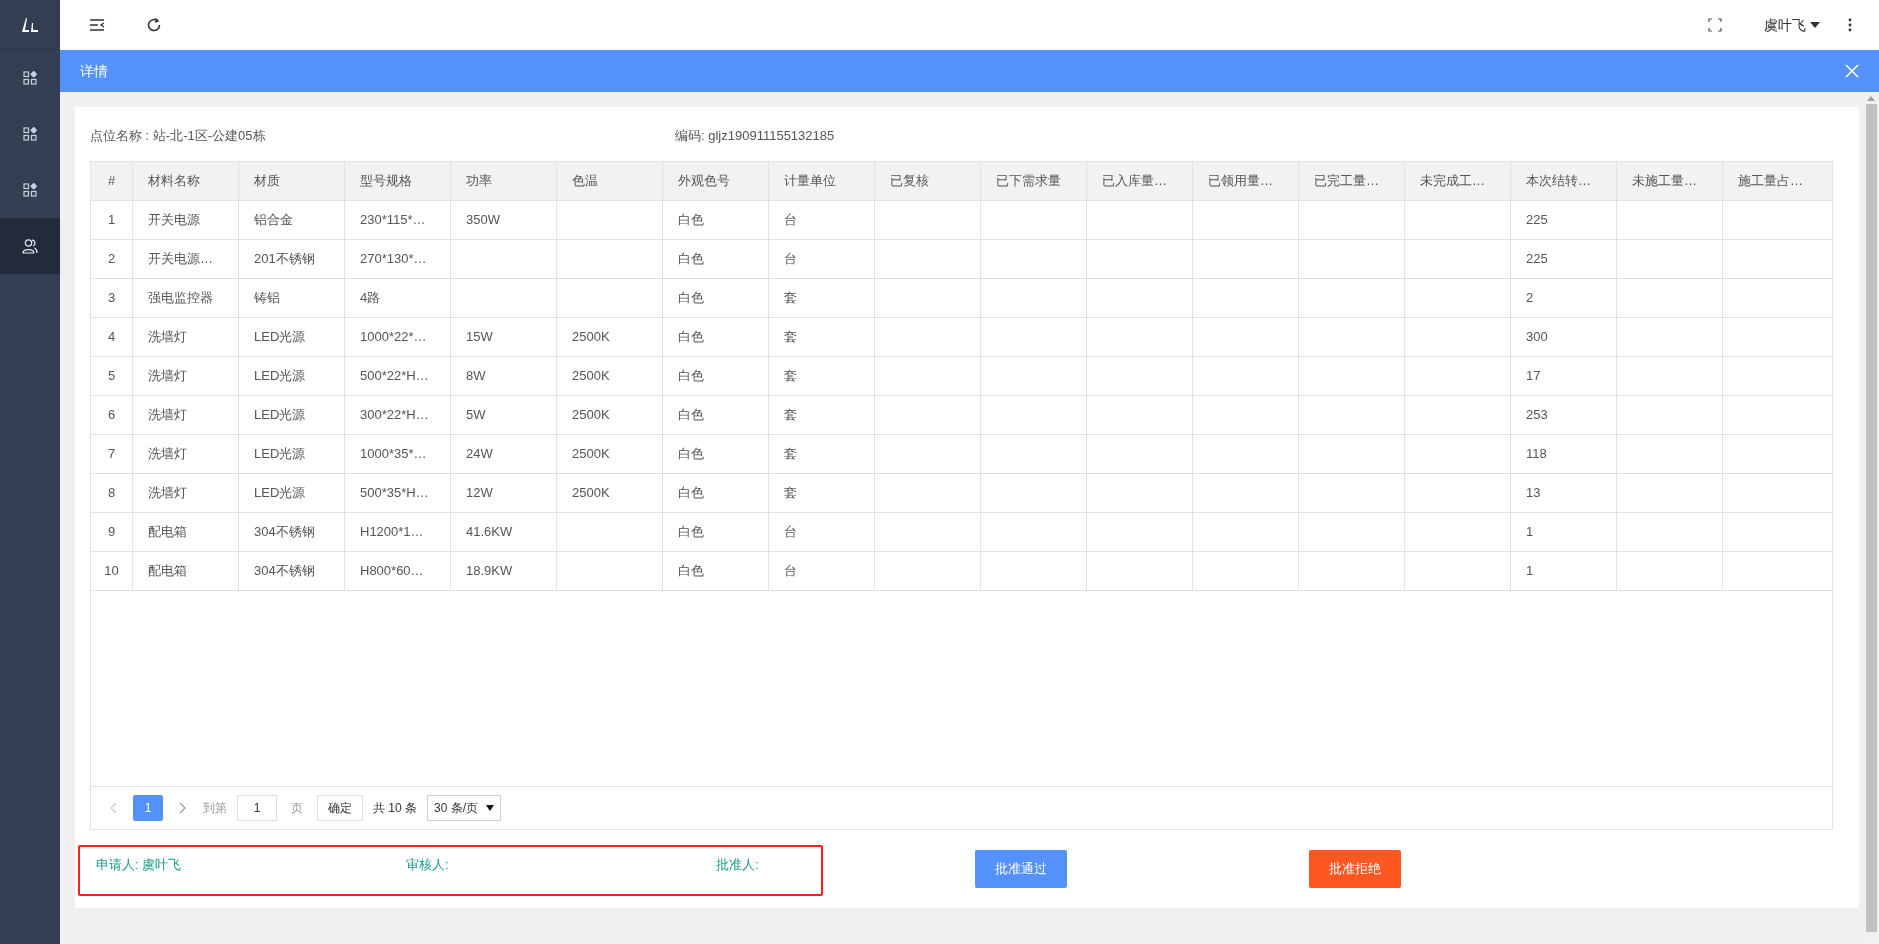 This screenshot has height=944, width=1879. I want to click on sidebar-item, so click(30, 246).